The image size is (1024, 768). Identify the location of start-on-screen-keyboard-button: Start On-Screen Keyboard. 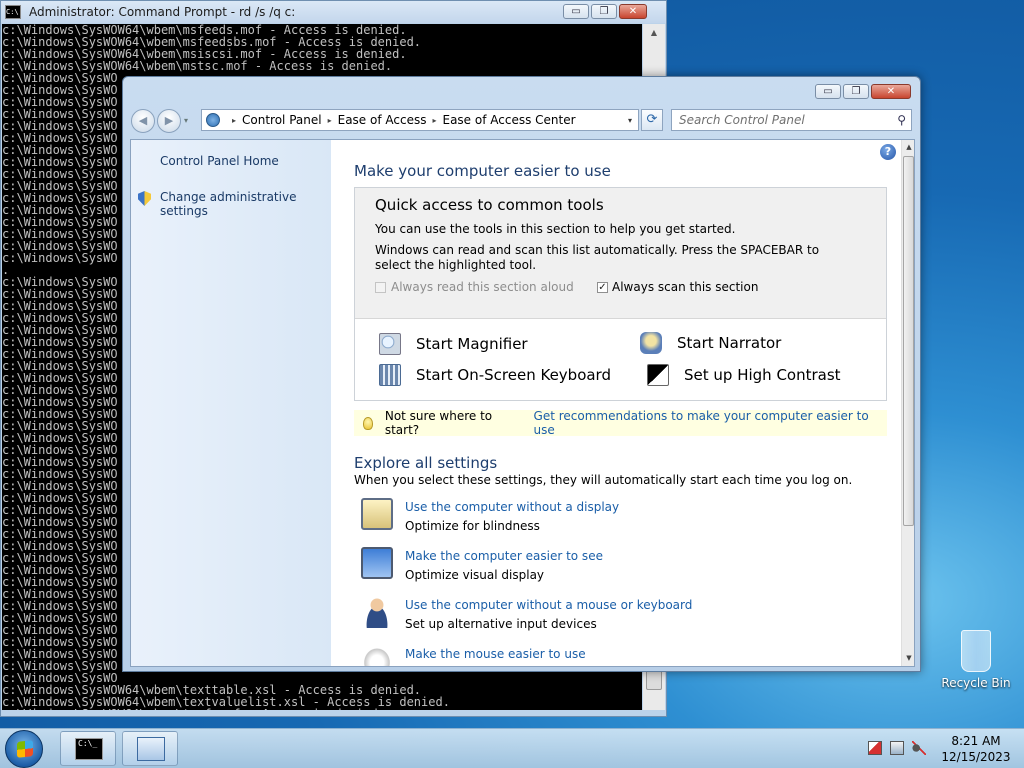
(495, 375).